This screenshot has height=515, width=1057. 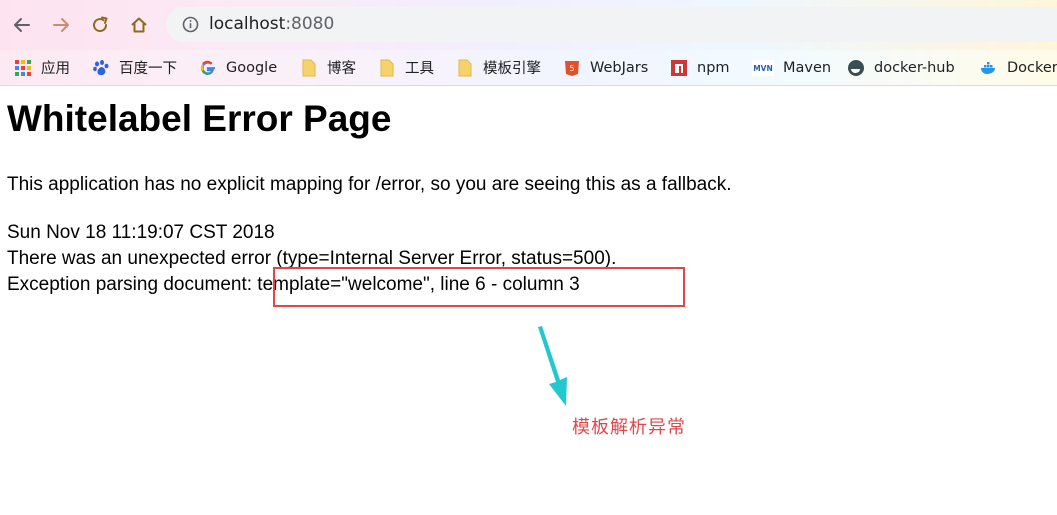 I want to click on reload-icon, so click(x=100, y=24).